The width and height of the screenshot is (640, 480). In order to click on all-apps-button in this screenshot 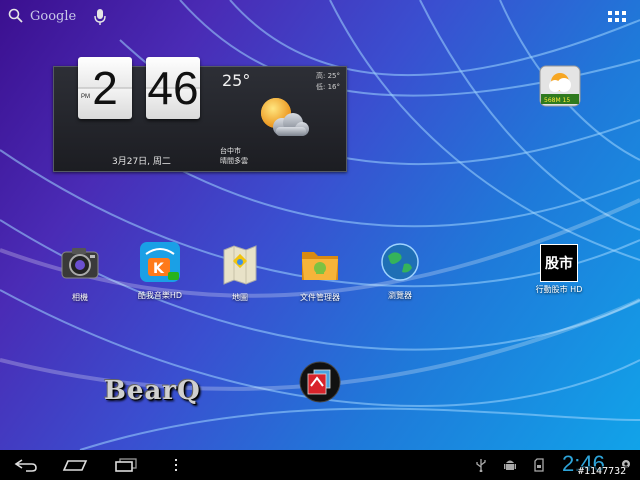, I will do `click(617, 18)`.